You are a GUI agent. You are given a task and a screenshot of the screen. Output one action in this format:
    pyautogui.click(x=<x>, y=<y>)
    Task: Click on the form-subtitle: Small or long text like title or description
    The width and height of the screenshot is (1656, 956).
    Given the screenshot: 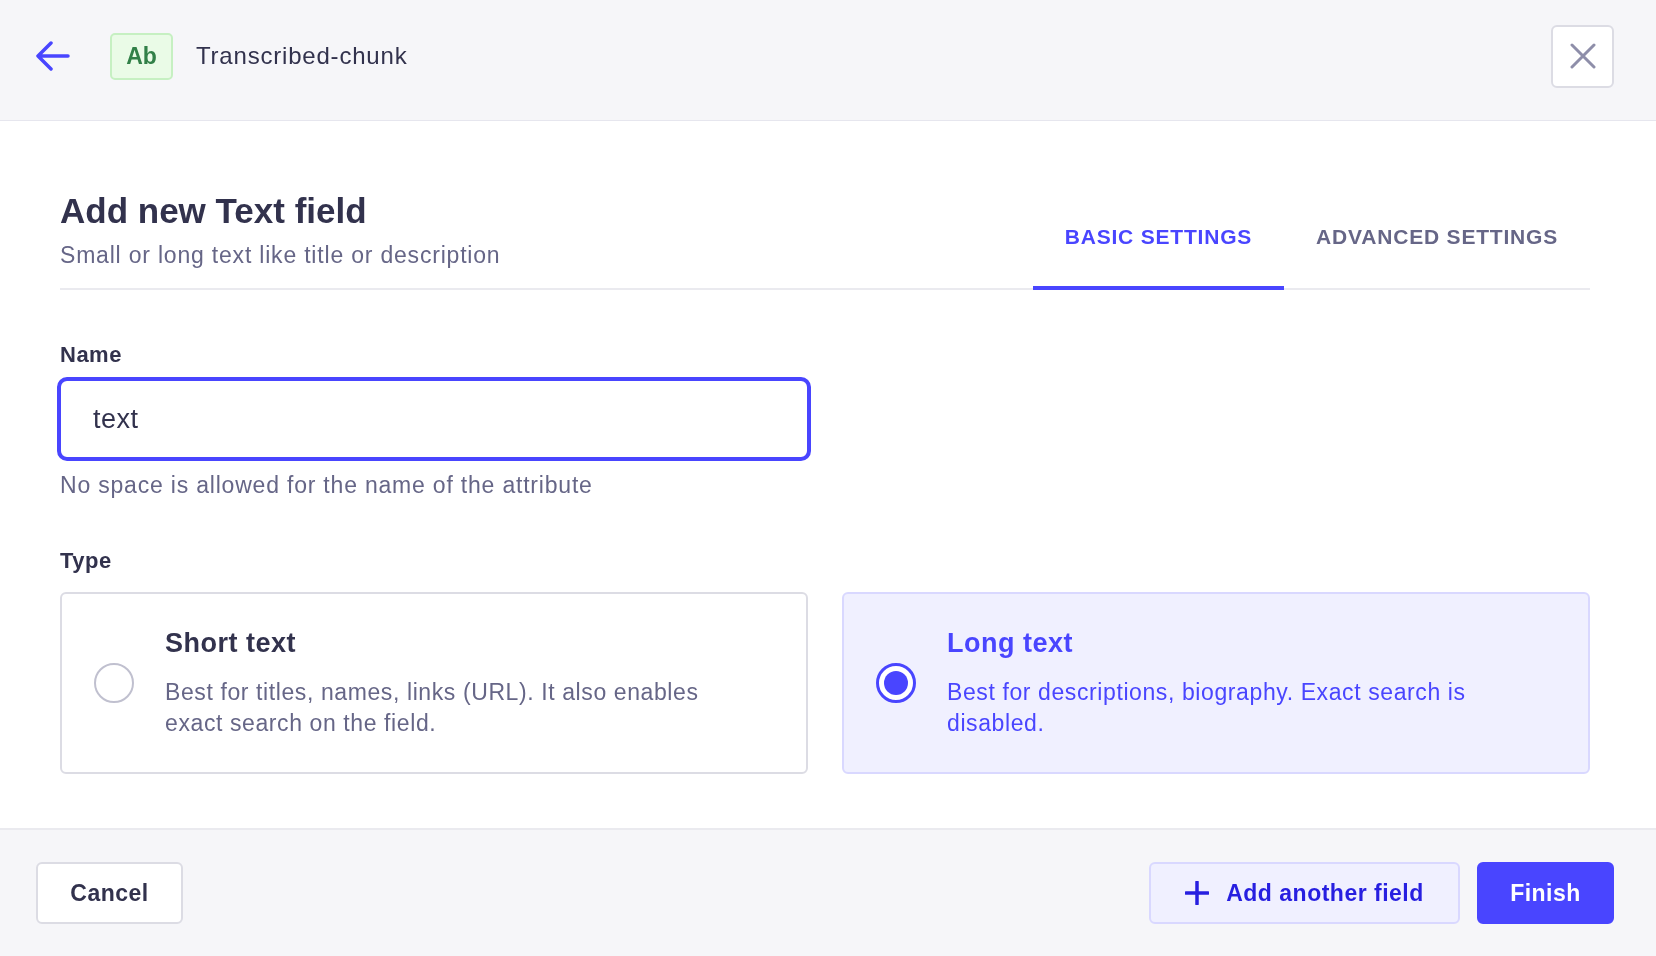 What is the action you would take?
    pyautogui.click(x=280, y=255)
    